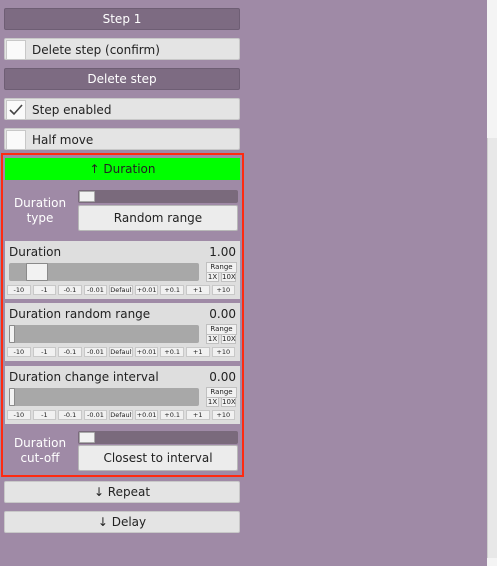 Image resolution: width=497 pixels, height=566 pixels. I want to click on repeat-label: ↓ Repeat, so click(122, 492).